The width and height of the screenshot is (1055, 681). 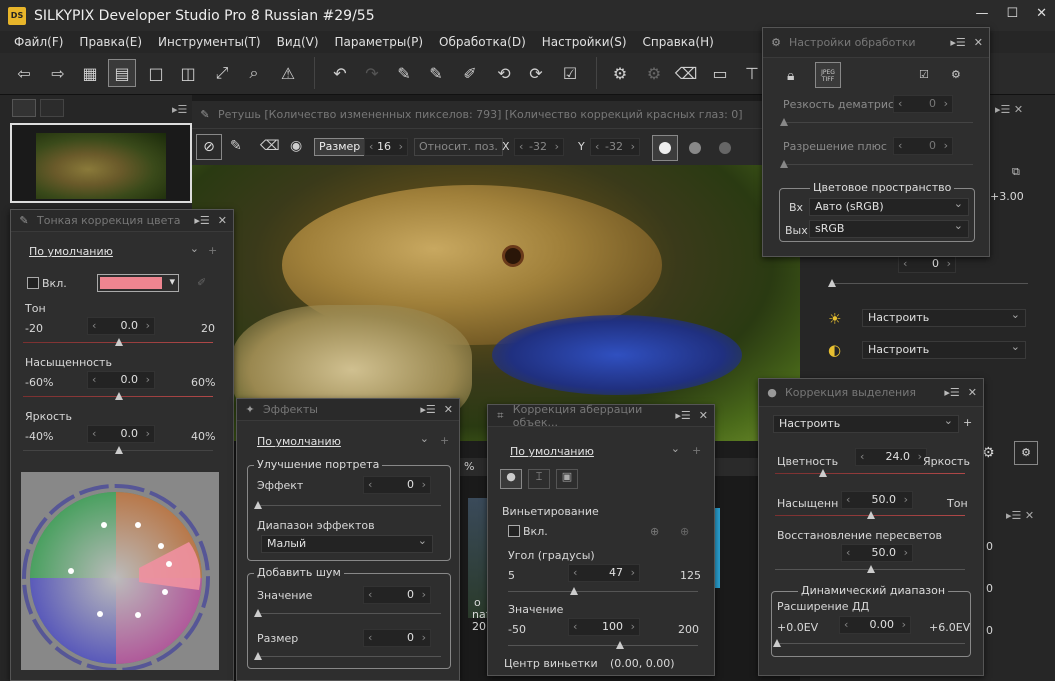 I want to click on brush-medium-icon, so click(x=695, y=148).